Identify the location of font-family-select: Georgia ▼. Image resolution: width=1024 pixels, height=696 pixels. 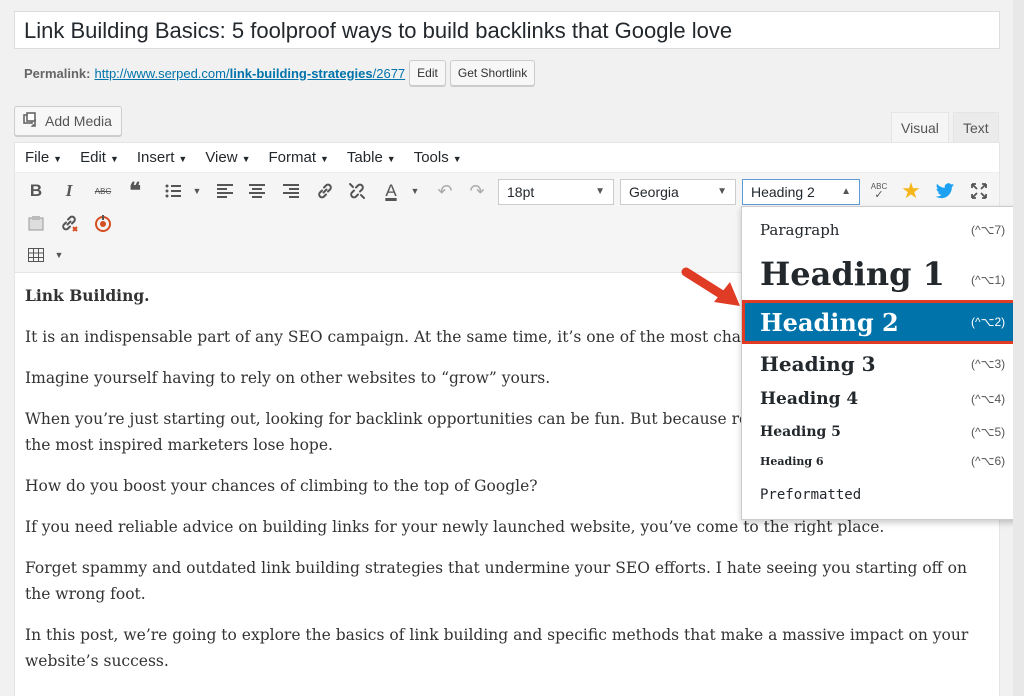
(678, 192).